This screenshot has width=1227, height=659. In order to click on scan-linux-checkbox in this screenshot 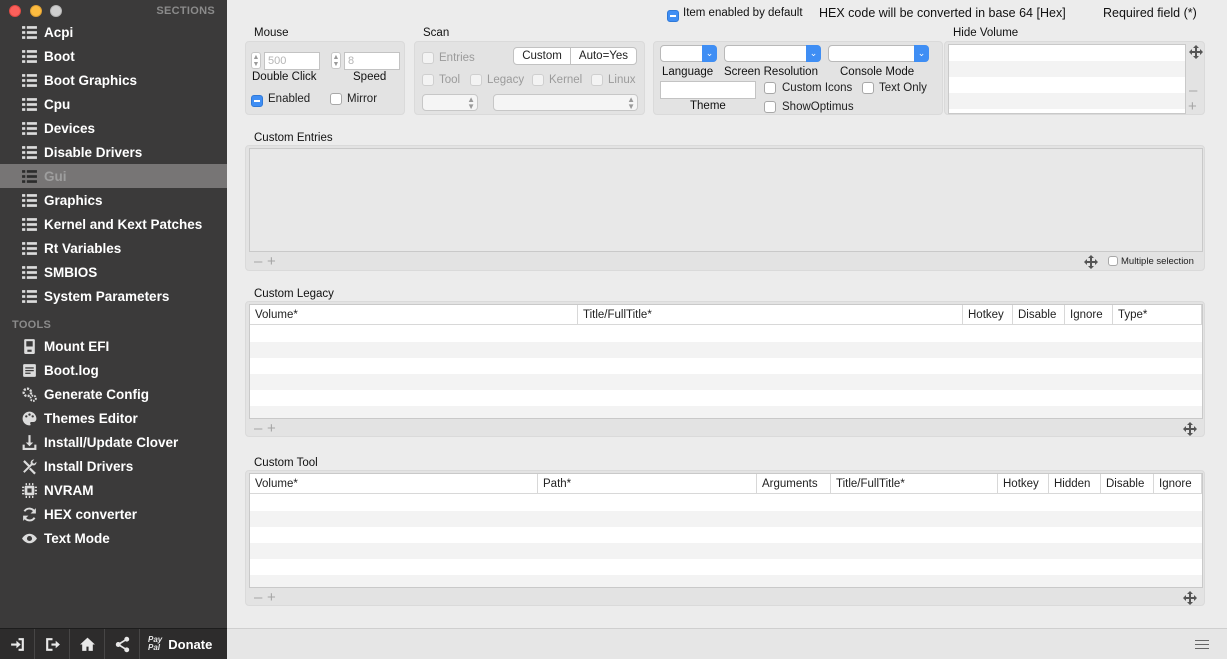, I will do `click(597, 80)`.